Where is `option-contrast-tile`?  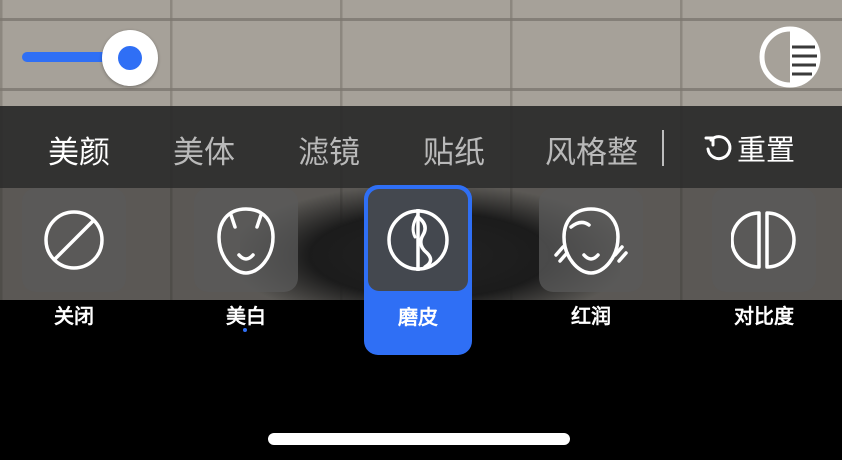 option-contrast-tile is located at coordinates (764, 240).